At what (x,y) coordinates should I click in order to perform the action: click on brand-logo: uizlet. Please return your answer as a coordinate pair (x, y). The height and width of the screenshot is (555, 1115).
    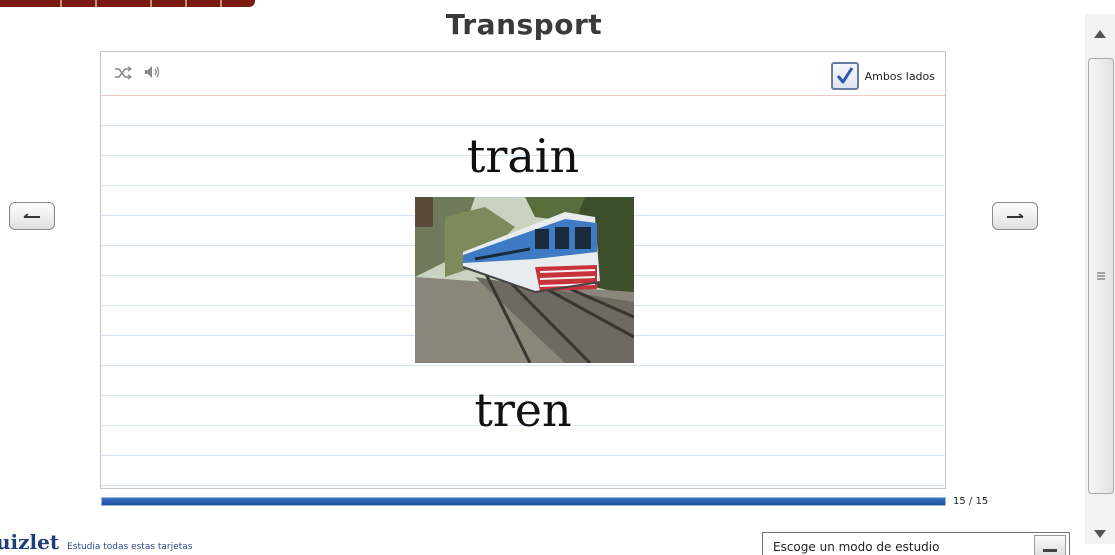
    Looking at the image, I should click on (29, 542).